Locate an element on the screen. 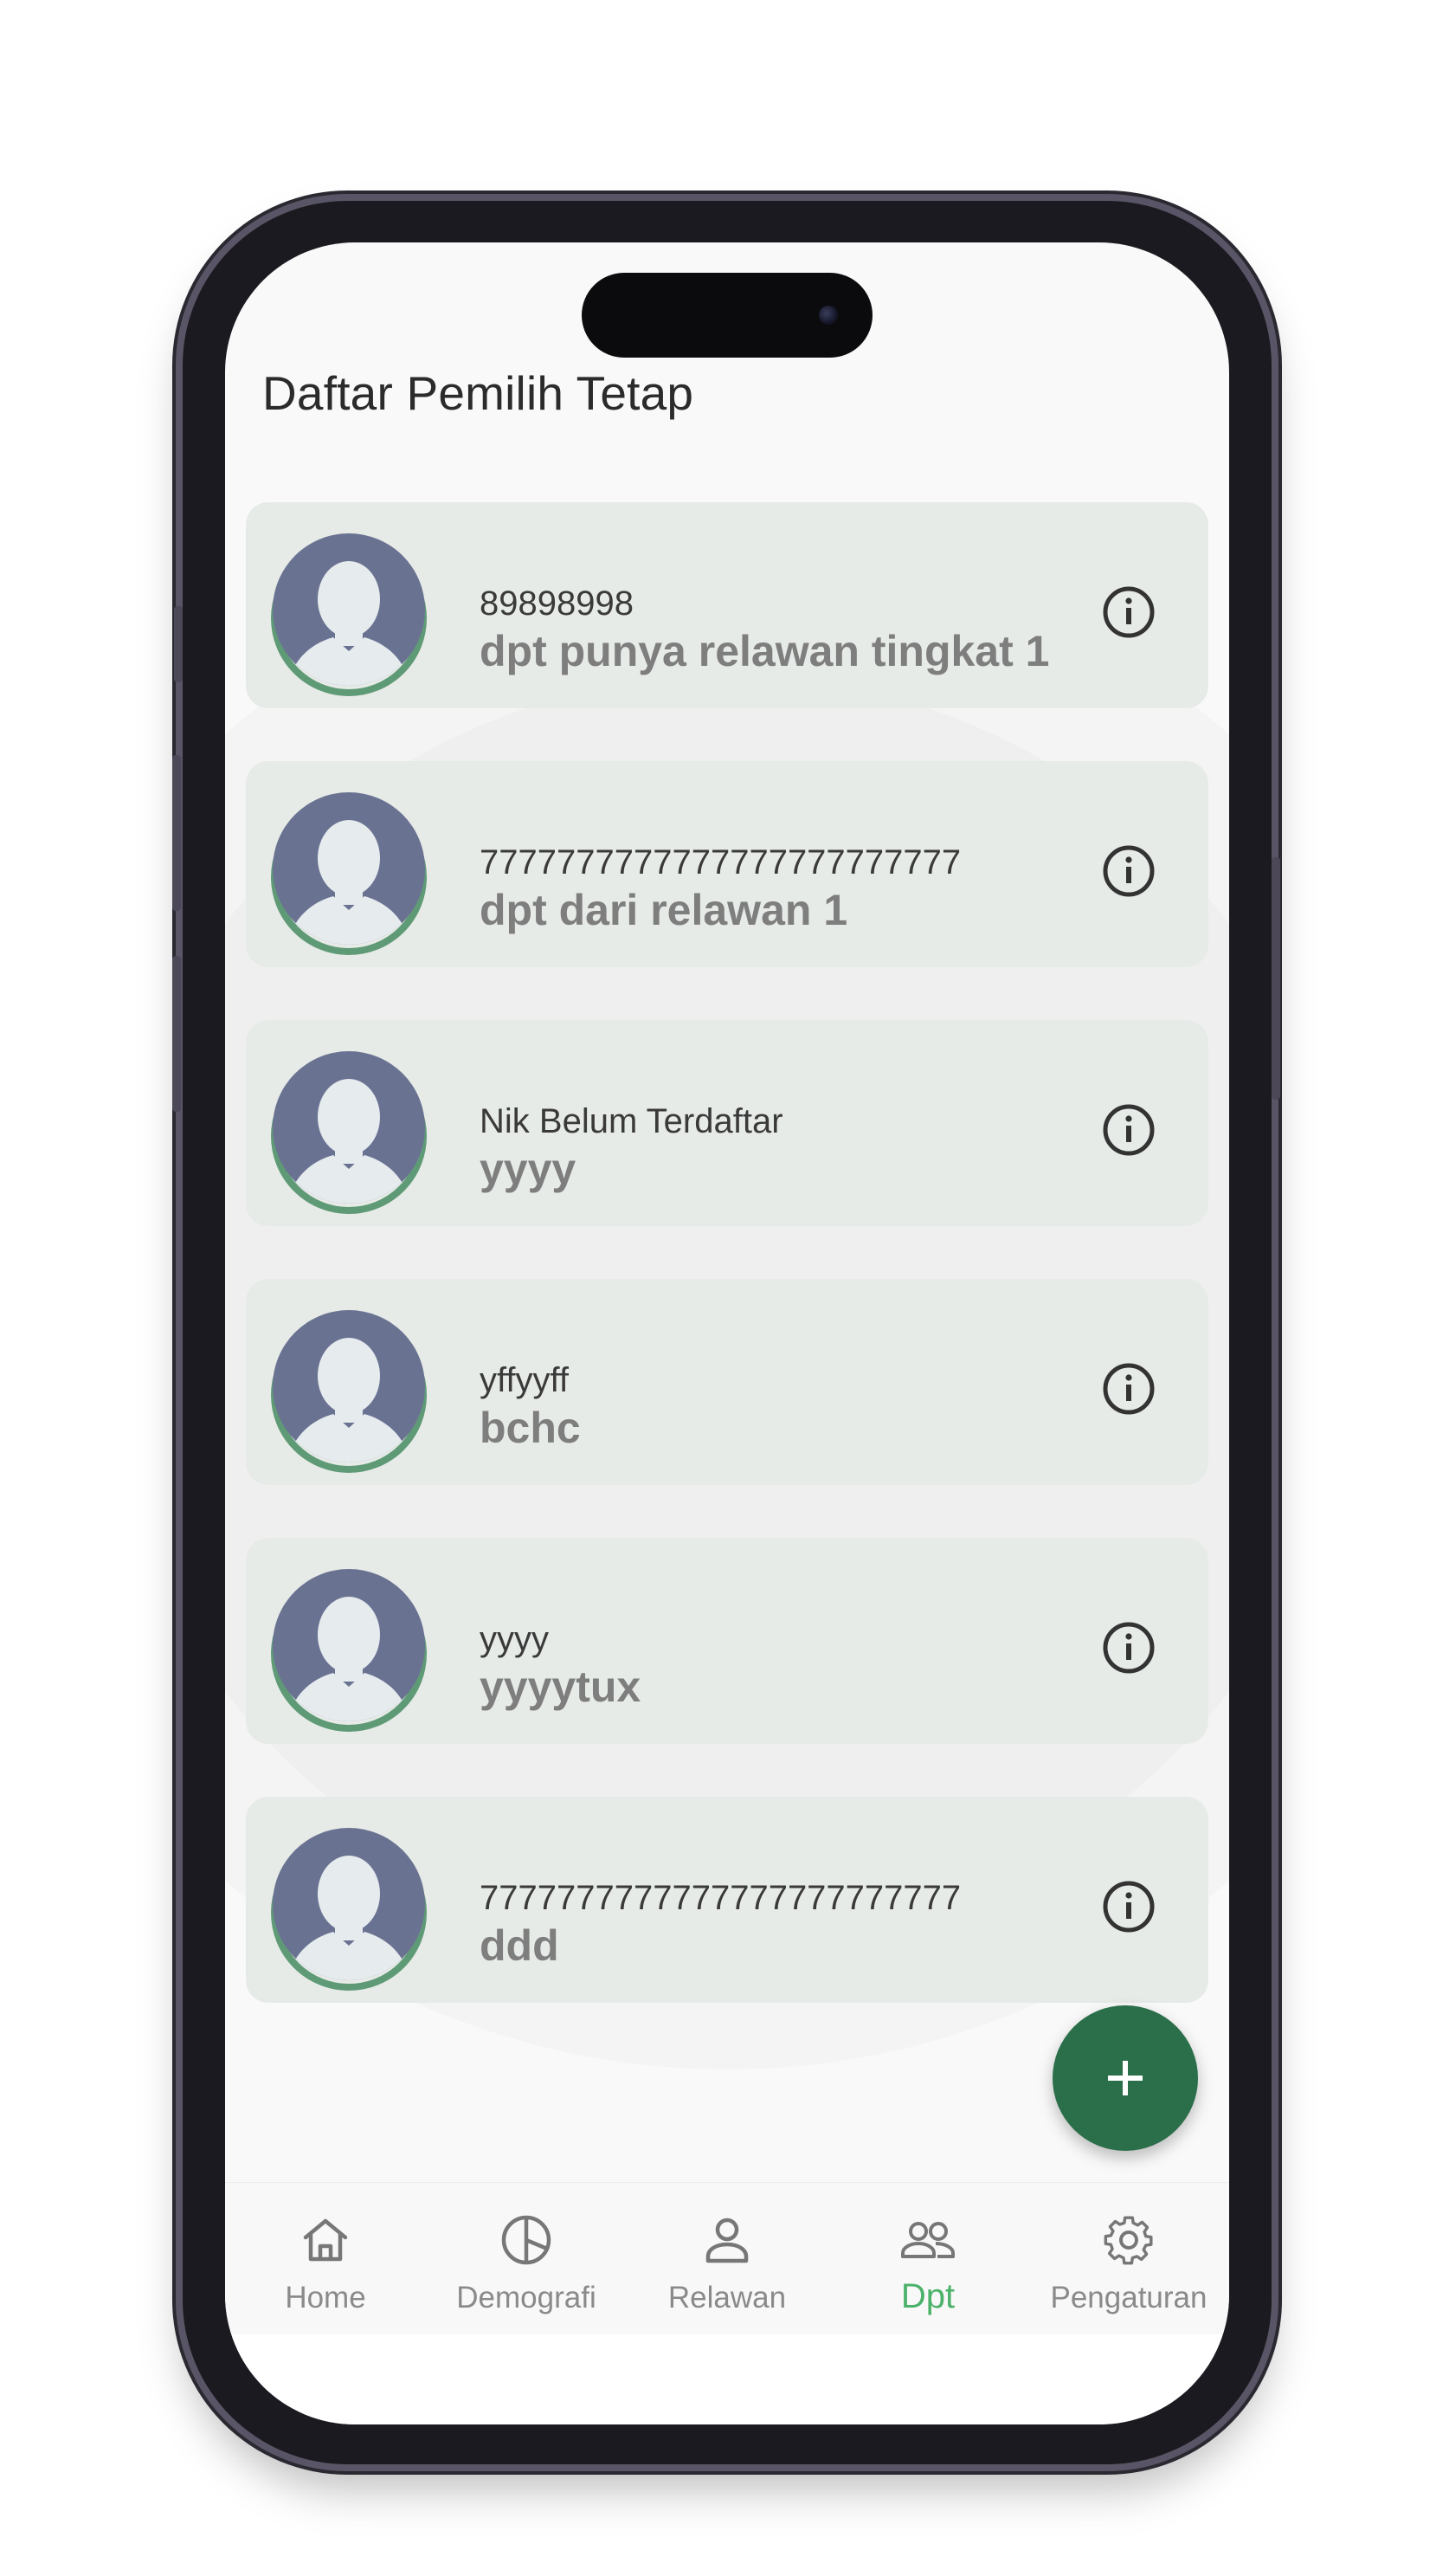 This screenshot has width=1449, height=2576. voter-name: yyyy is located at coordinates (528, 1169).